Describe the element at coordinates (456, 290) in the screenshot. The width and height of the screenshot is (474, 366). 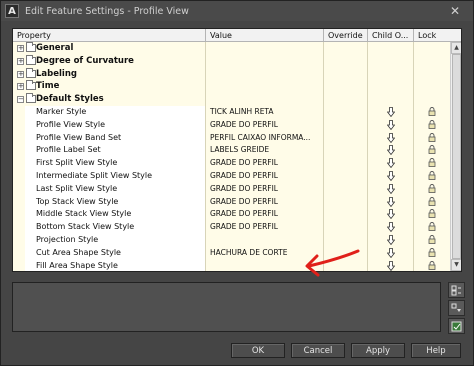
I see `column-settings-button` at that location.